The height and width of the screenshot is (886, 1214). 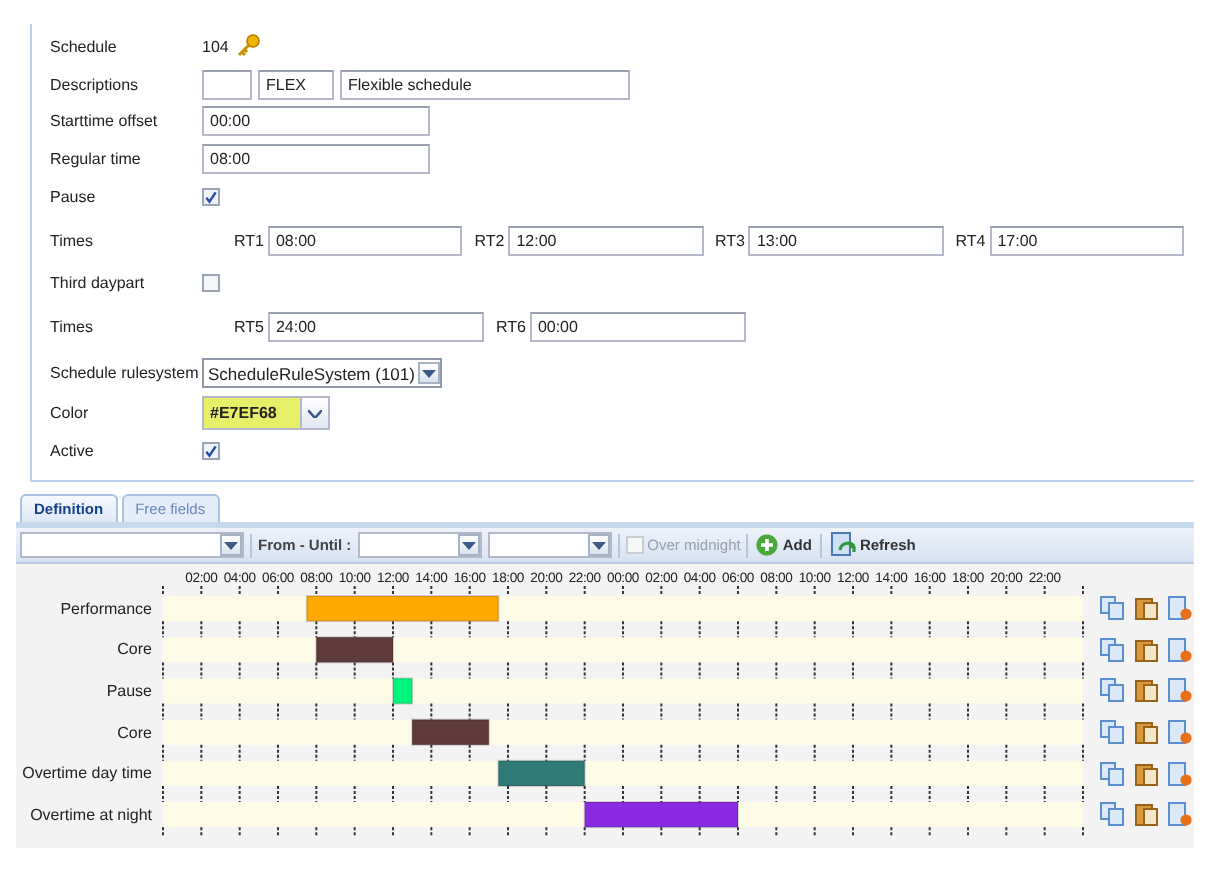 I want to click on slot-label: RT6, so click(x=510, y=327).